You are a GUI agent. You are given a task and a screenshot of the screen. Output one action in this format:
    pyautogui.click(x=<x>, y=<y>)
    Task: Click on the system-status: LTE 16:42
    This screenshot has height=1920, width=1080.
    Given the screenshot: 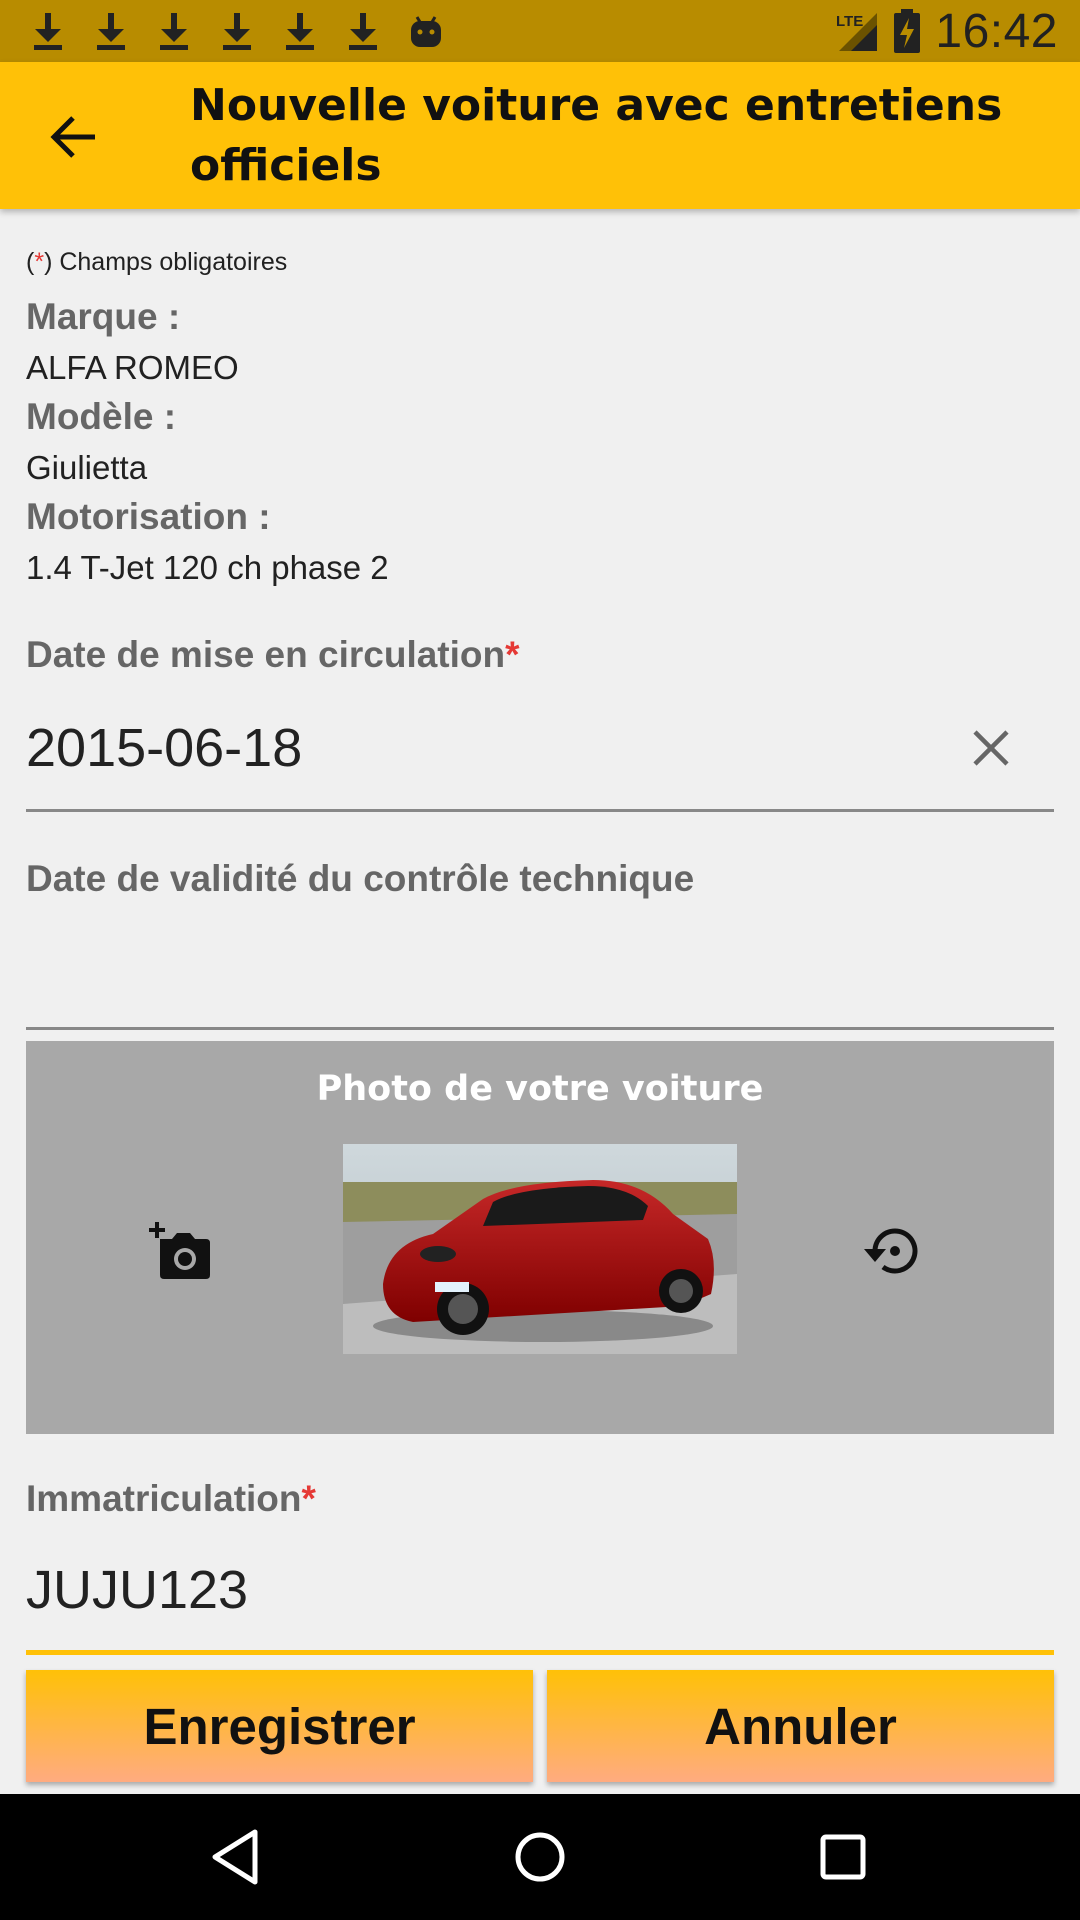 What is the action you would take?
    pyautogui.click(x=946, y=31)
    